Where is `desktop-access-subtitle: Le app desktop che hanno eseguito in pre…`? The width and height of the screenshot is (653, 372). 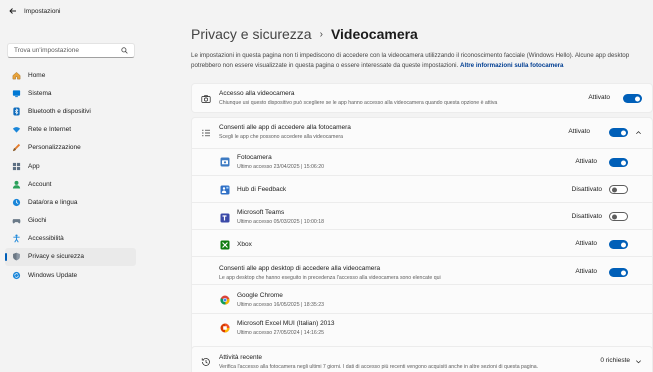 desktop-access-subtitle: Le app desktop che hanno eseguito in pre… is located at coordinates (330, 278).